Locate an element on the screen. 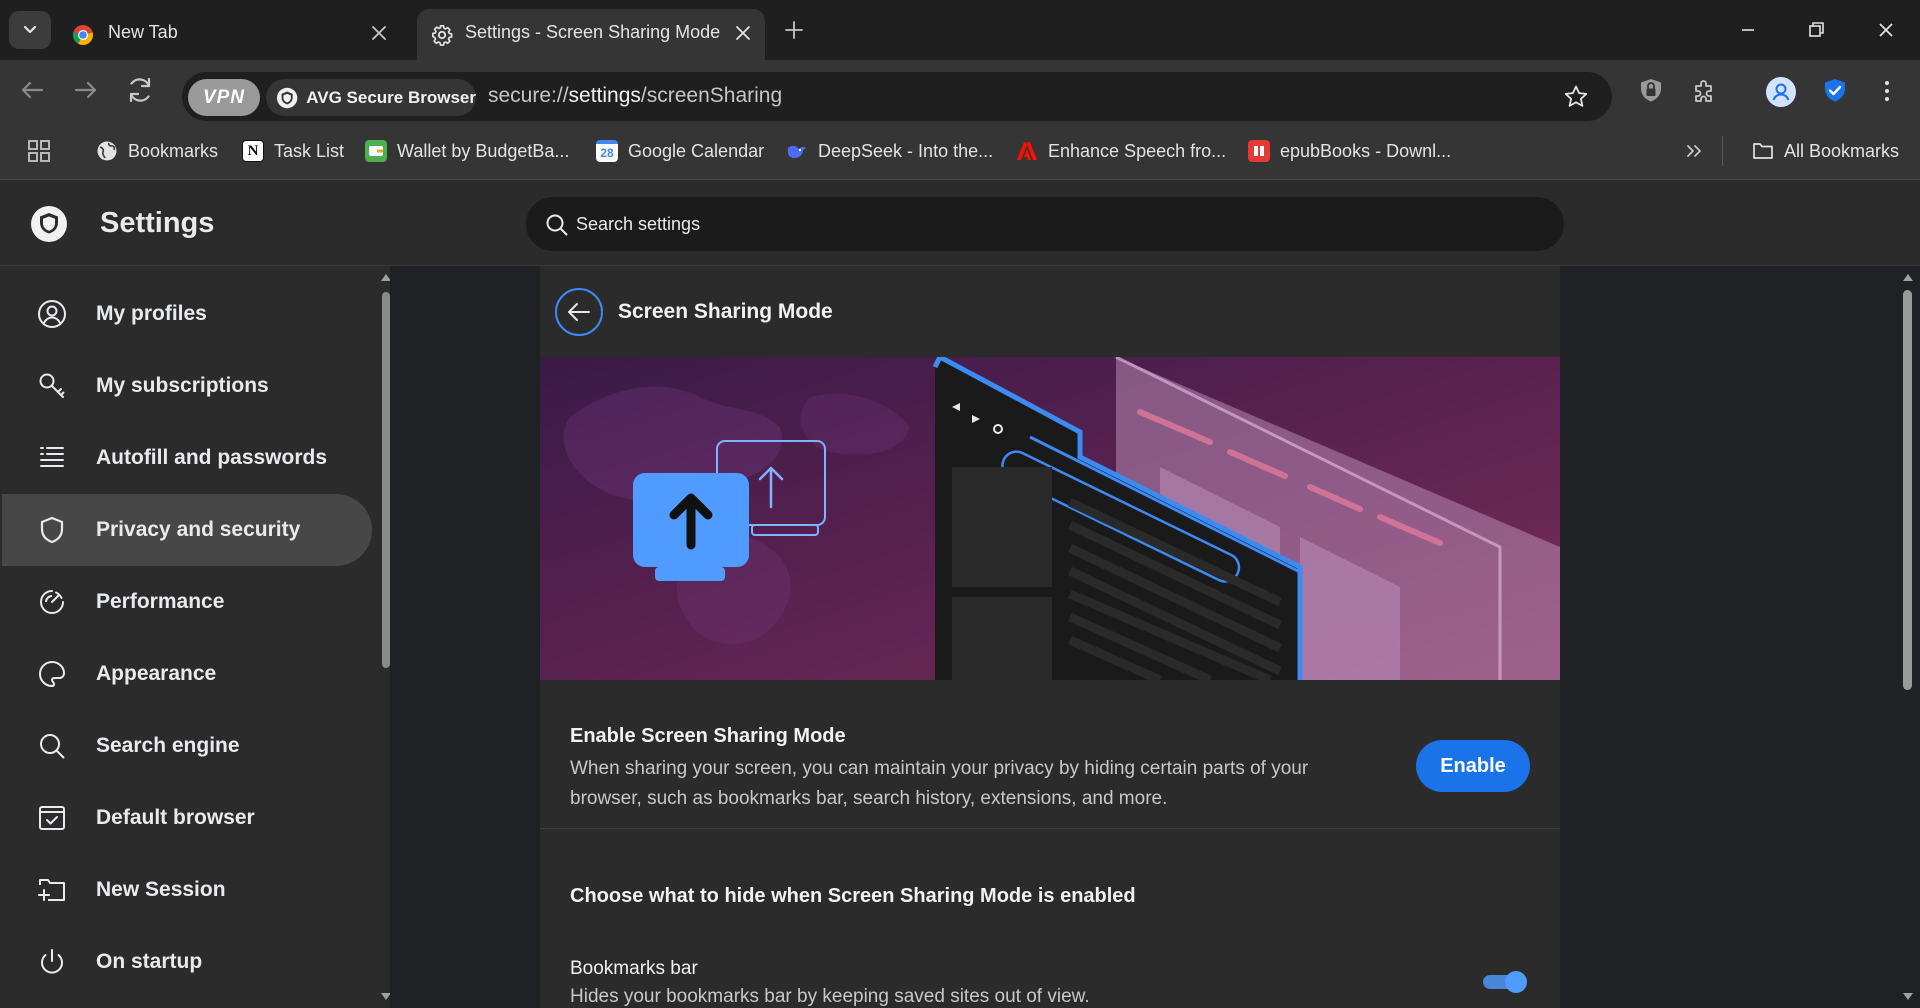 The height and width of the screenshot is (1008, 1920). url-text: secure://settings/screenSharing is located at coordinates (635, 96).